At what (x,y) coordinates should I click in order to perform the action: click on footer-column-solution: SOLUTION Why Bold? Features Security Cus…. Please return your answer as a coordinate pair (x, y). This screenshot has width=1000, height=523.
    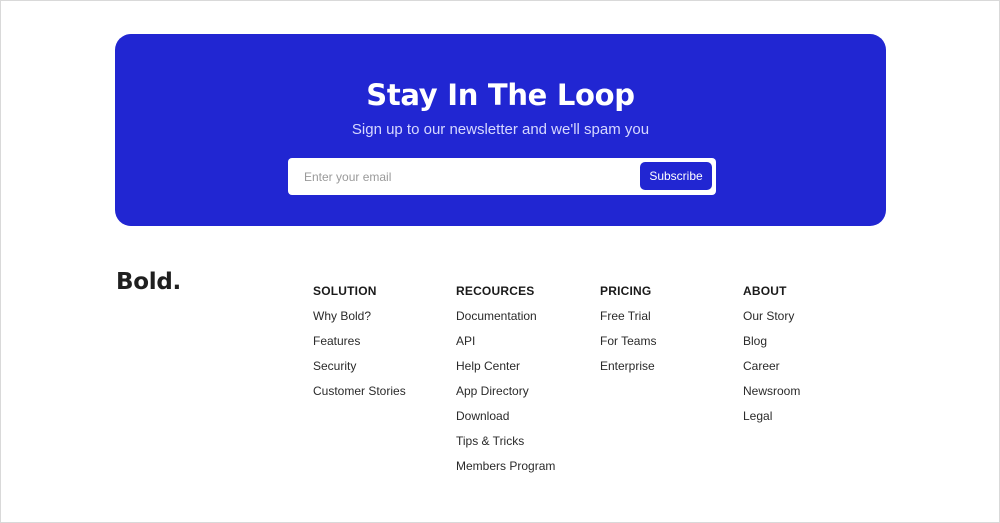
    Looking at the image, I should click on (383, 345).